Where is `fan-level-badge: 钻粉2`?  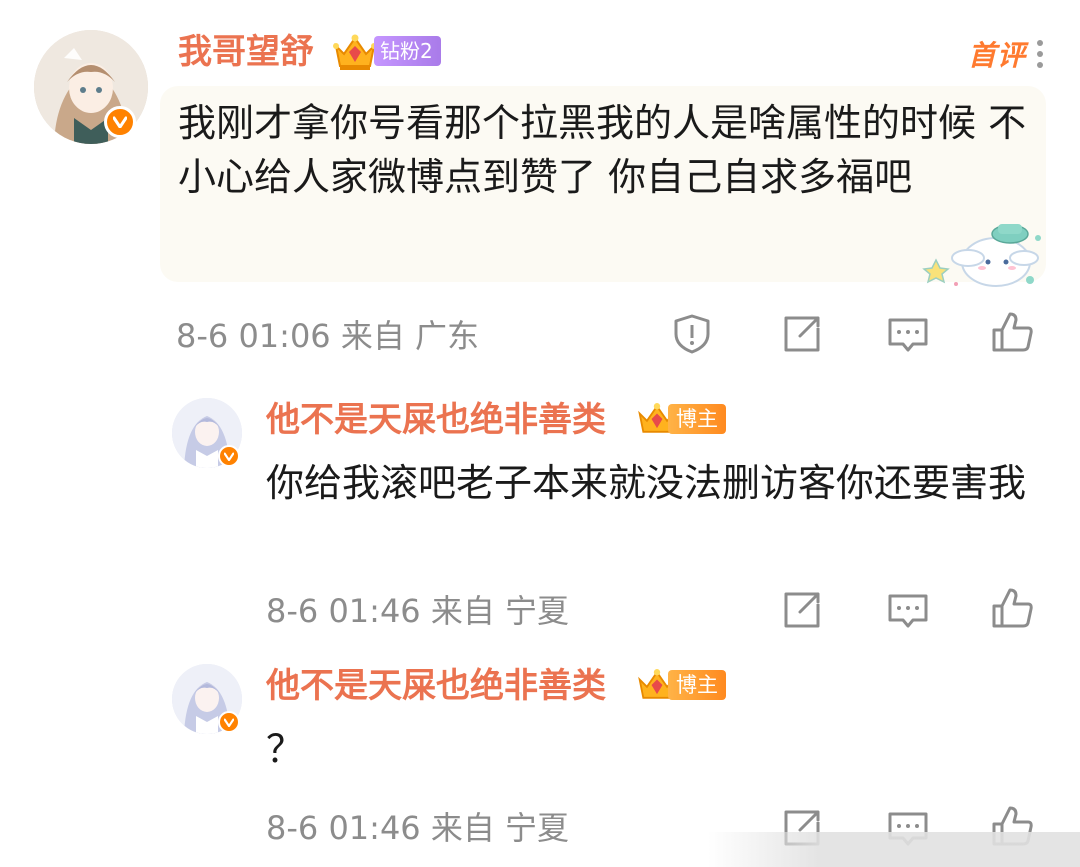 fan-level-badge: 钻粉2 is located at coordinates (407, 51).